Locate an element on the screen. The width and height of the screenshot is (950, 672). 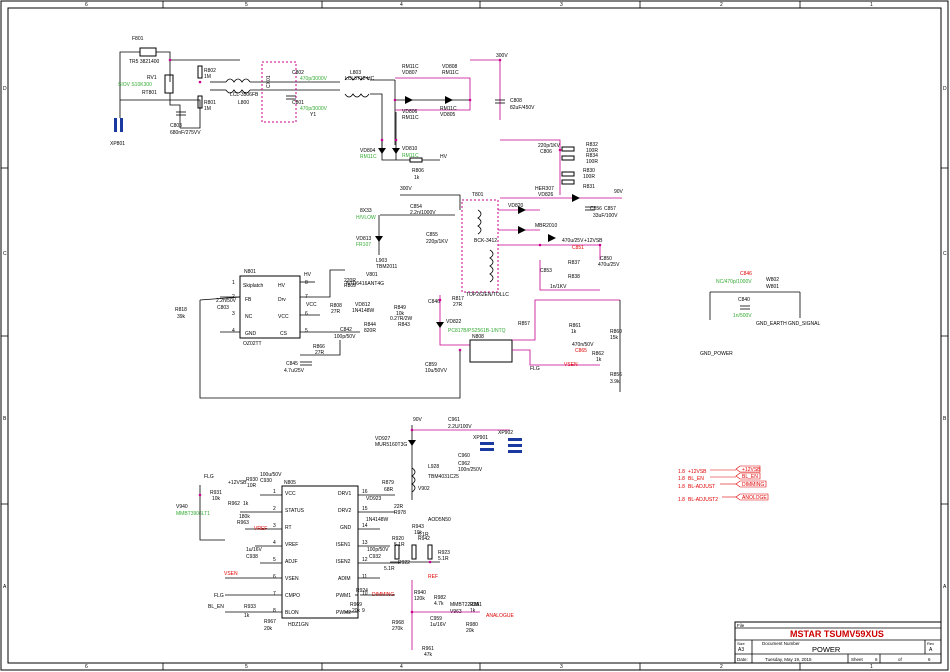
r857-ref: R857 is located at coordinates (524, 324).